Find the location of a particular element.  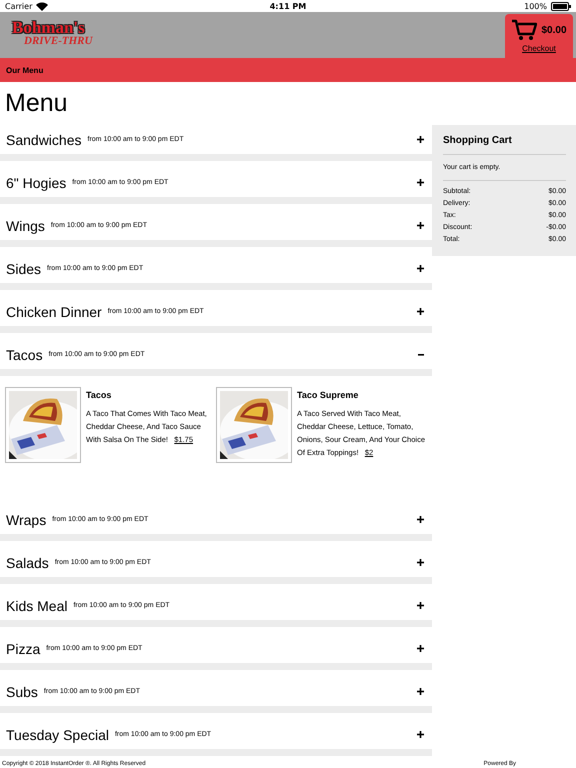

minus-icon is located at coordinates (421, 355).